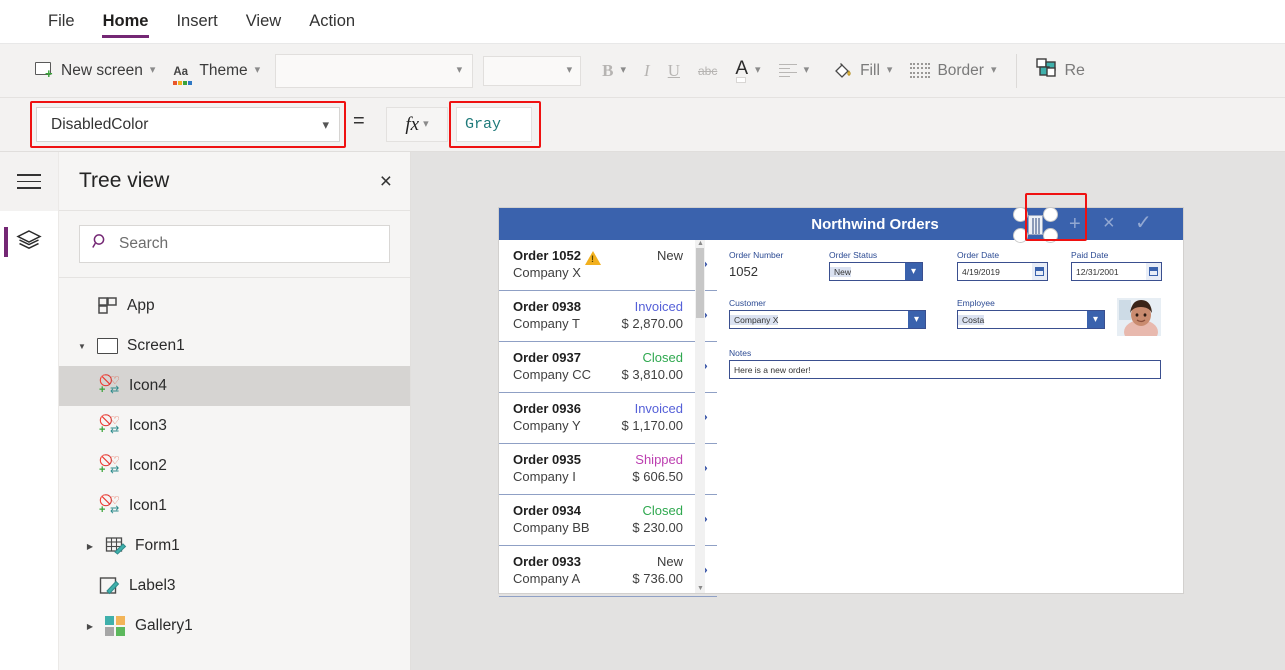 This screenshot has height=670, width=1285. What do you see at coordinates (657, 476) in the screenshot?
I see `order-amount: $ 606.50` at bounding box center [657, 476].